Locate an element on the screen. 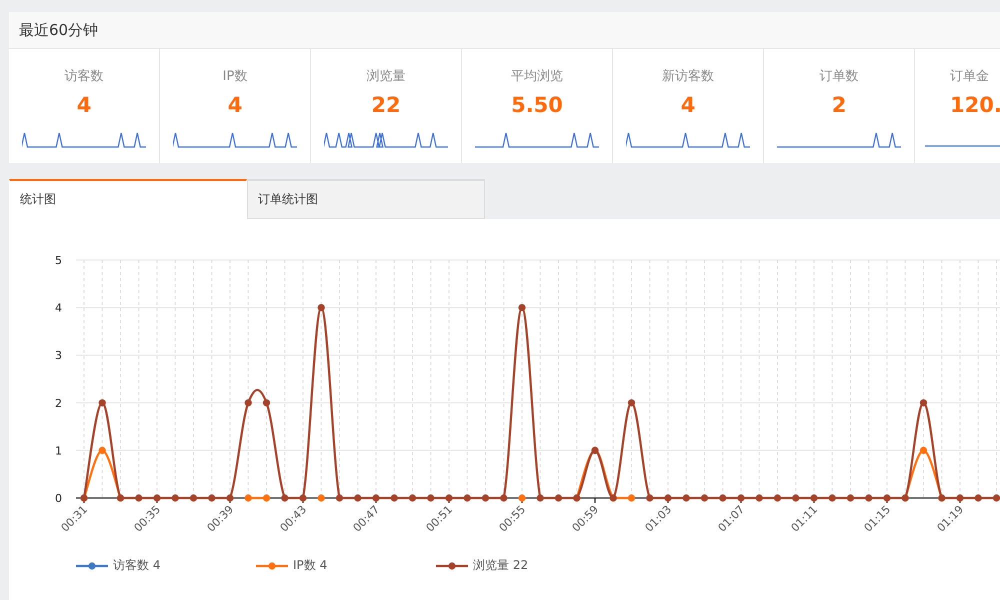 The image size is (1000, 600). tab: 订单统计图 is located at coordinates (366, 199).